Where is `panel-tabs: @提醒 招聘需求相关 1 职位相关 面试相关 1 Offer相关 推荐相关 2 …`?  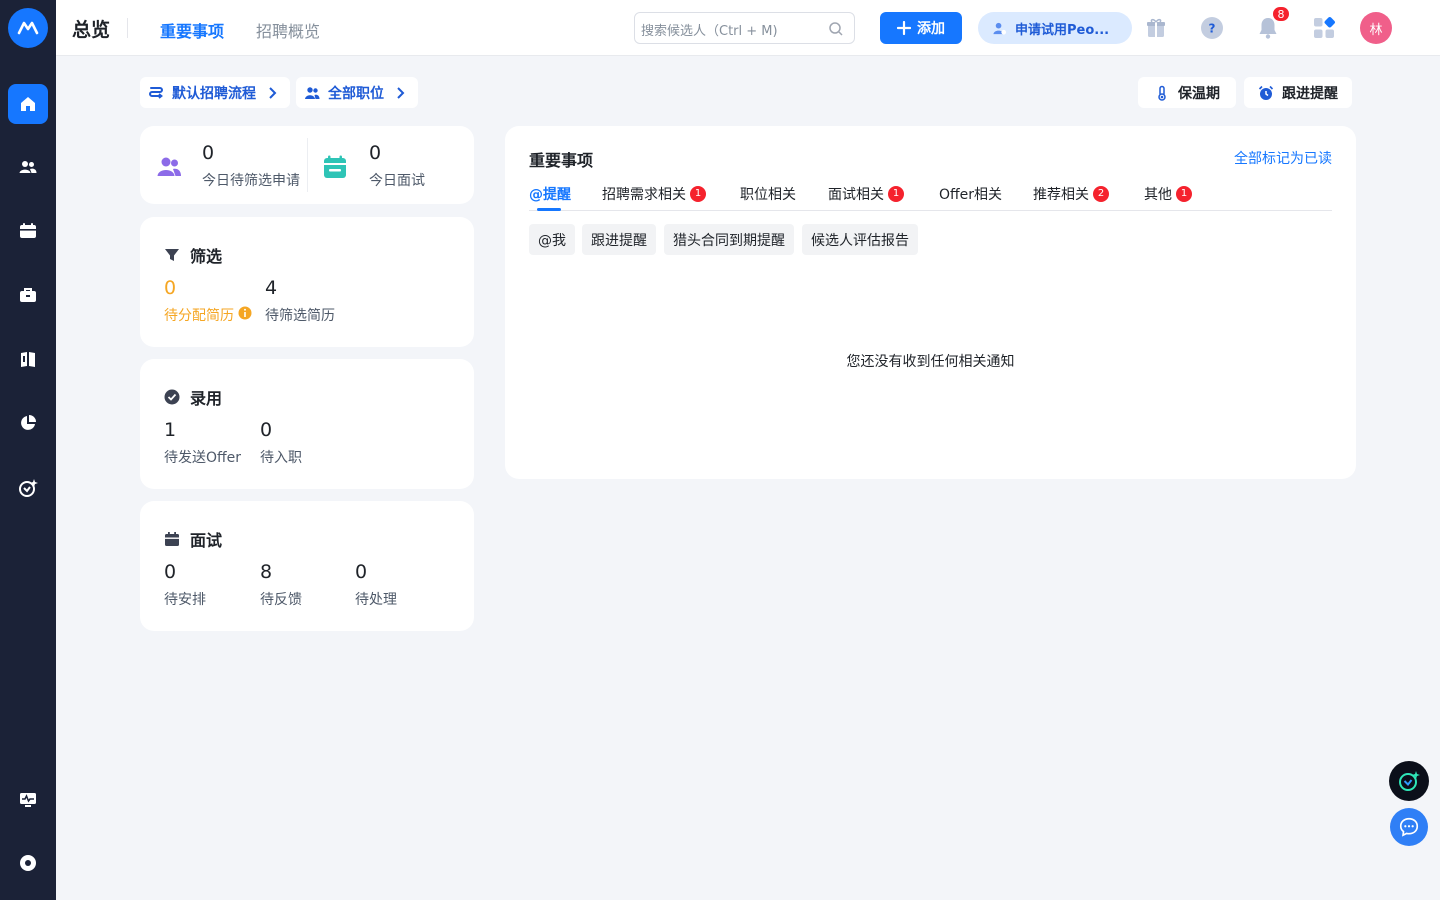 panel-tabs: @提醒 招聘需求相关 1 职位相关 面试相关 1 Offer相关 推荐相关 2 … is located at coordinates (930, 197).